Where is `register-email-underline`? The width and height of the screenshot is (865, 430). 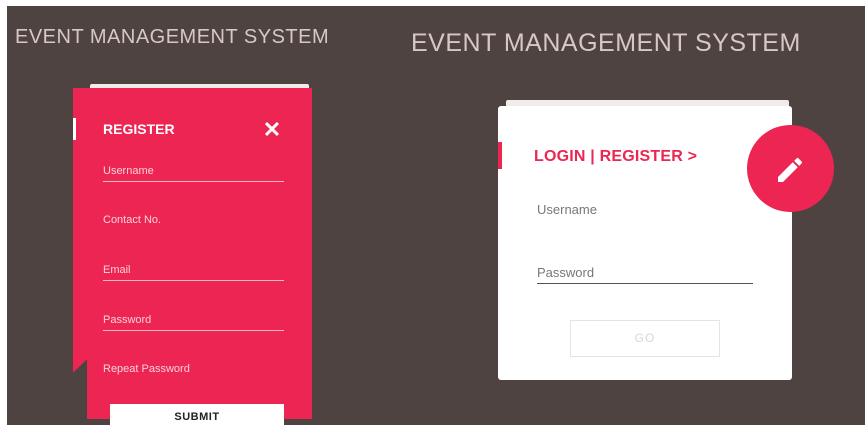 register-email-underline is located at coordinates (193, 280).